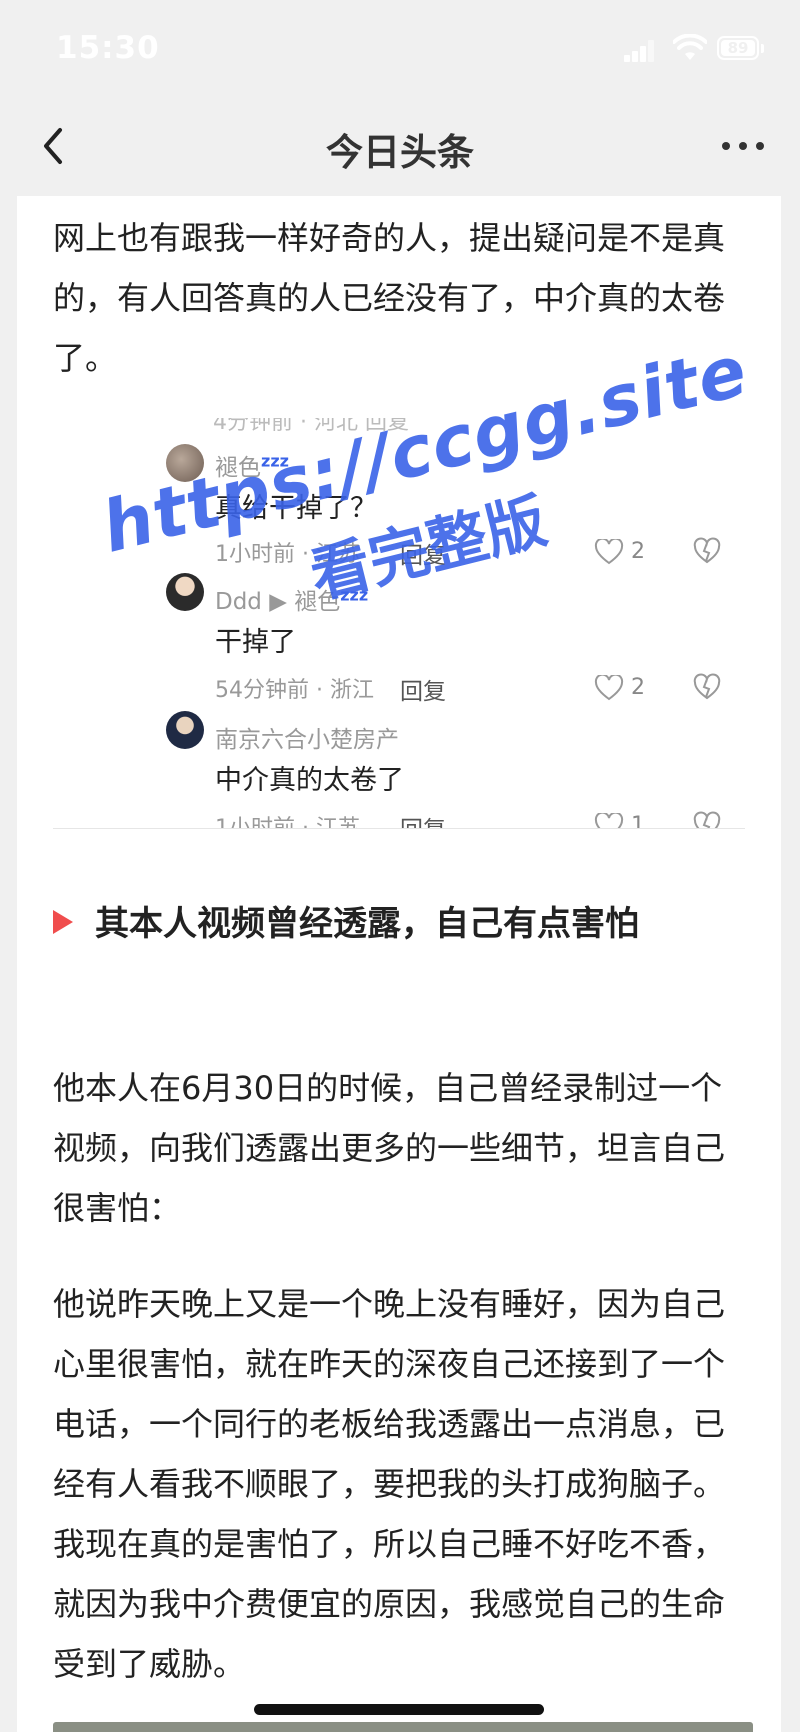 The height and width of the screenshot is (1732, 800). Describe the element at coordinates (252, 466) in the screenshot. I see `comment-author: 褪色zzz` at that location.